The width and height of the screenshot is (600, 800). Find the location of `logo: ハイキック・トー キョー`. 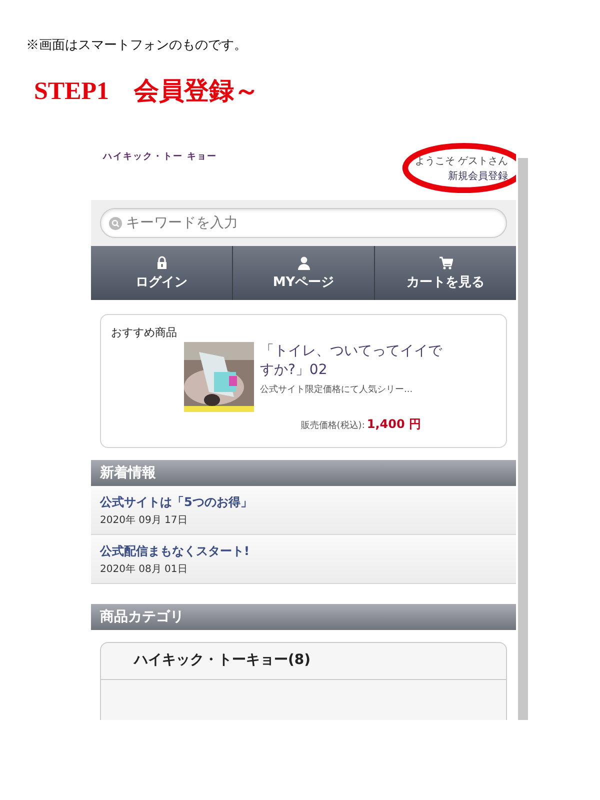

logo: ハイキック・トー キョー is located at coordinates (160, 156).